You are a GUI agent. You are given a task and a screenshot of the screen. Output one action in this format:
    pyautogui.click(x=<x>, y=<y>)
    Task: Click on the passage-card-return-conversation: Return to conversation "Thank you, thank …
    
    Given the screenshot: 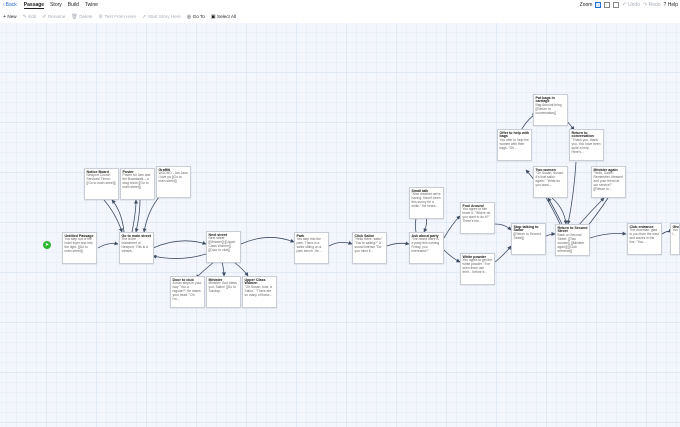 What is the action you would take?
    pyautogui.click(x=586, y=145)
    